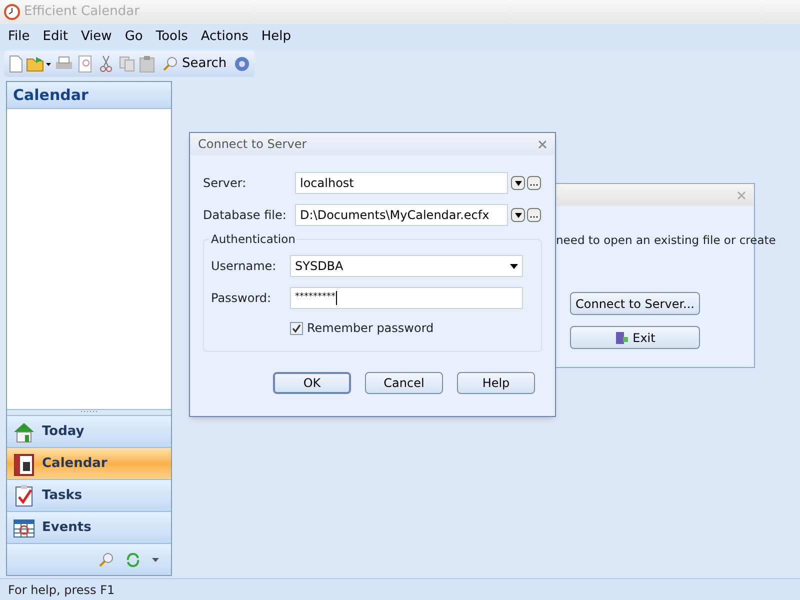 This screenshot has width=800, height=600. Describe the element at coordinates (194, 64) in the screenshot. I see `search-button: Search` at that location.